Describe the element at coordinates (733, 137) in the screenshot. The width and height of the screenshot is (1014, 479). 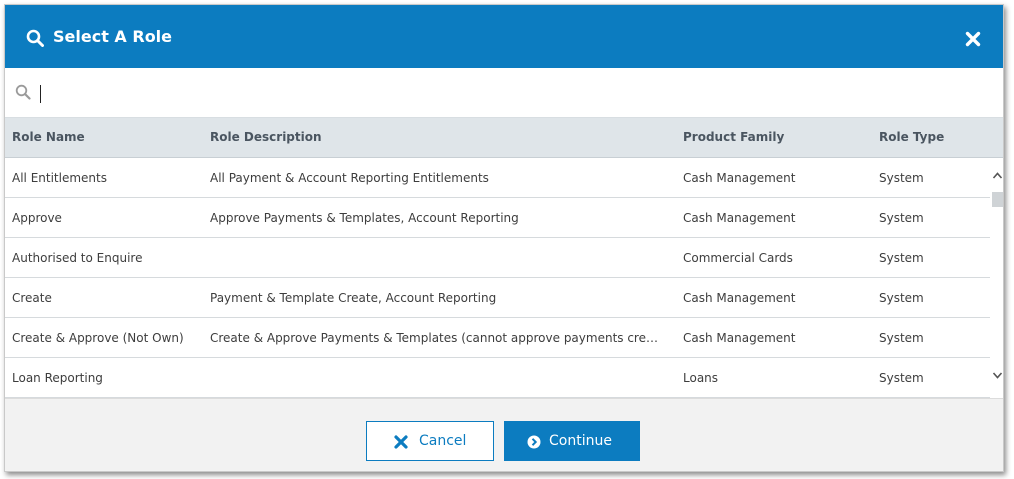
I see `column-header-product-family: Product Family` at that location.